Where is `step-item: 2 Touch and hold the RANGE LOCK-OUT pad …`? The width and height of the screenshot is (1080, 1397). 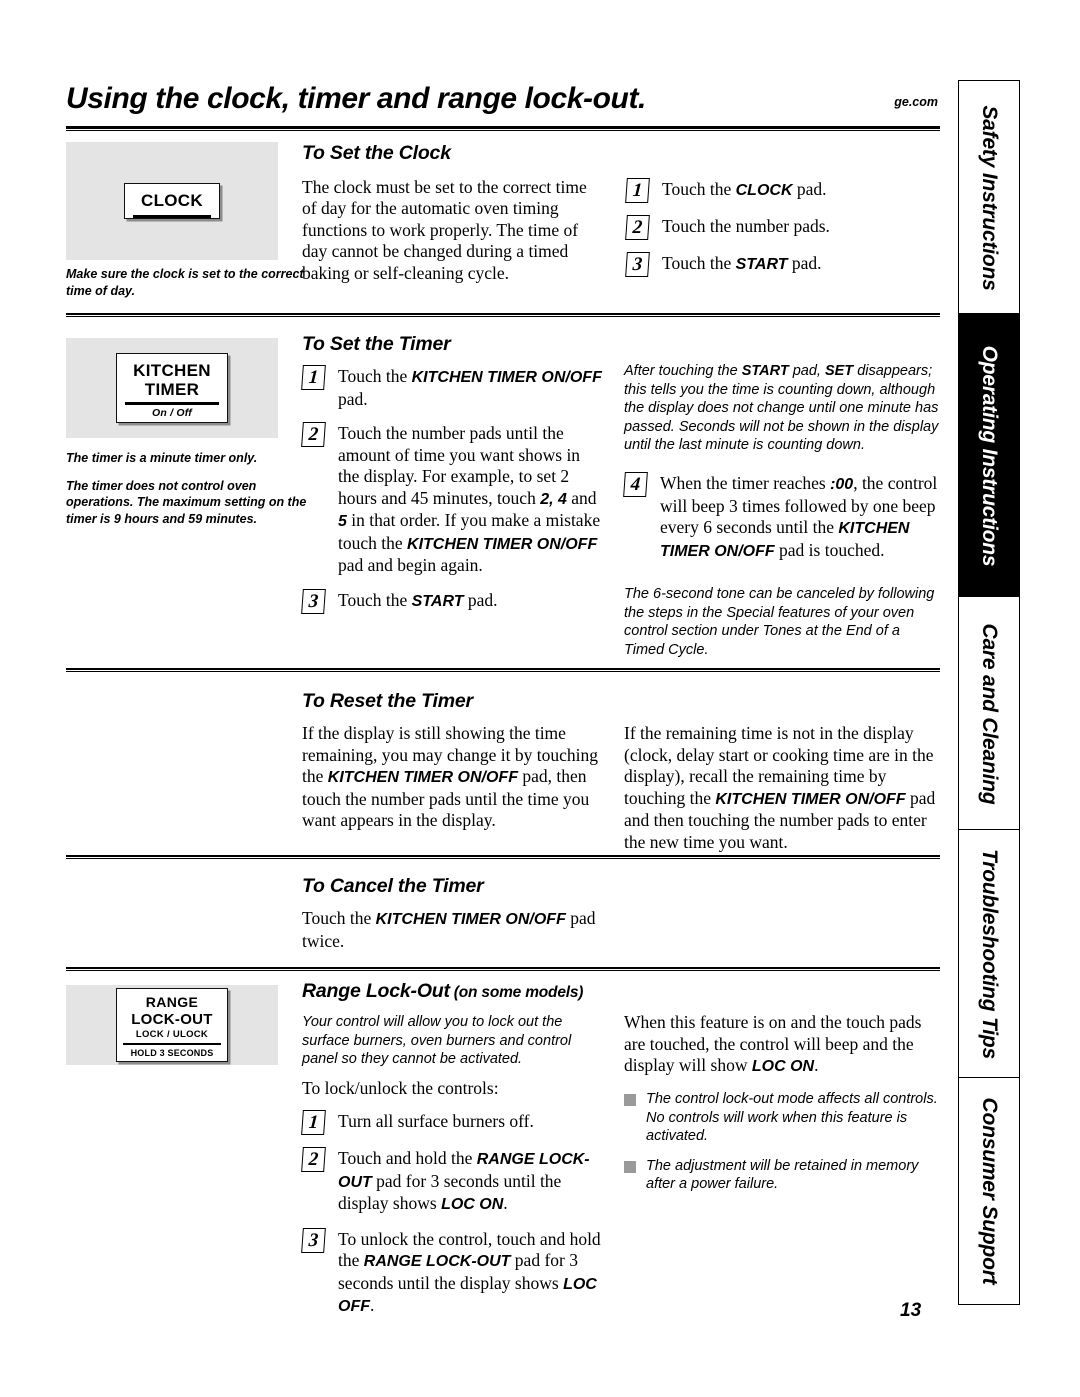
step-item: 2 Touch and hold the RANGE LOCK-OUT pad … is located at coordinates (451, 1181).